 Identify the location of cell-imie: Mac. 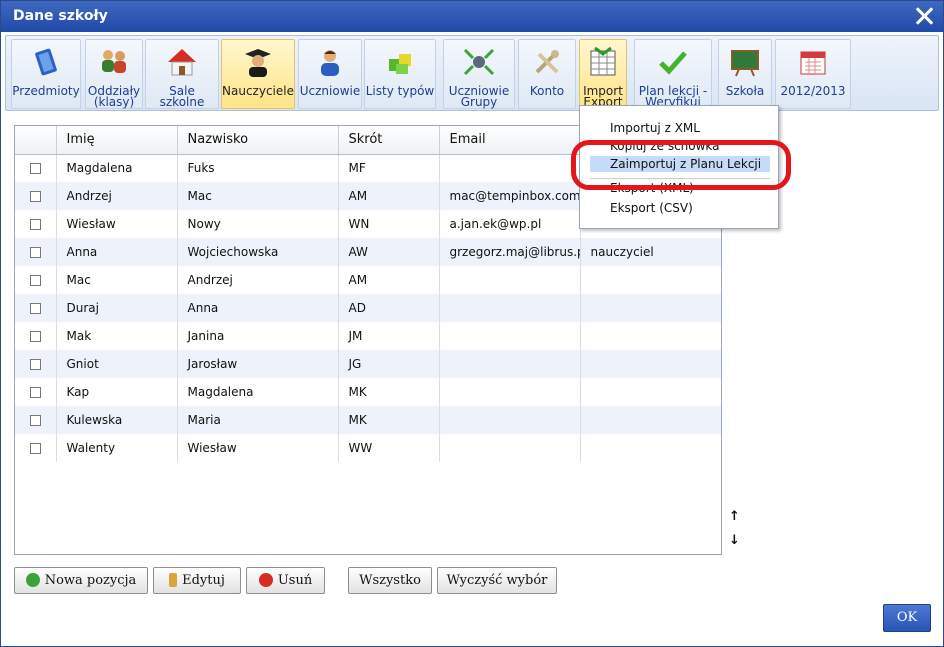
(117, 280).